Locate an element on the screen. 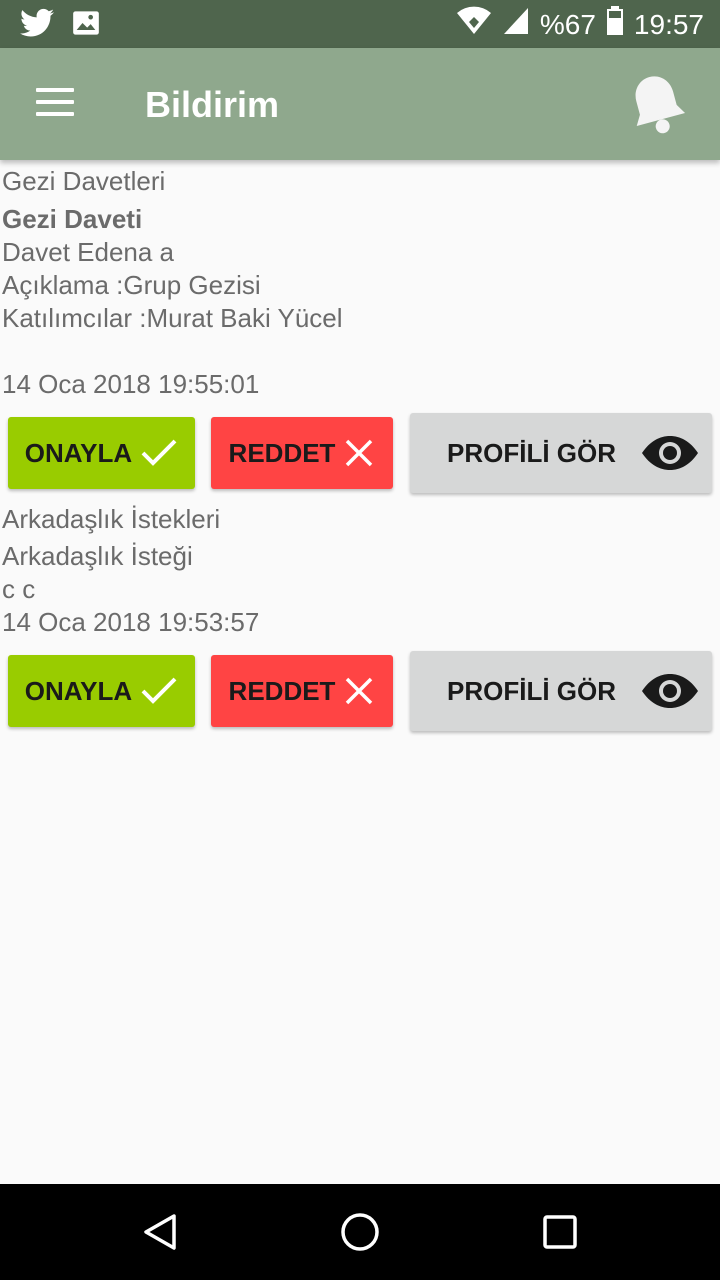  battery-icon is located at coordinates (615, 24).